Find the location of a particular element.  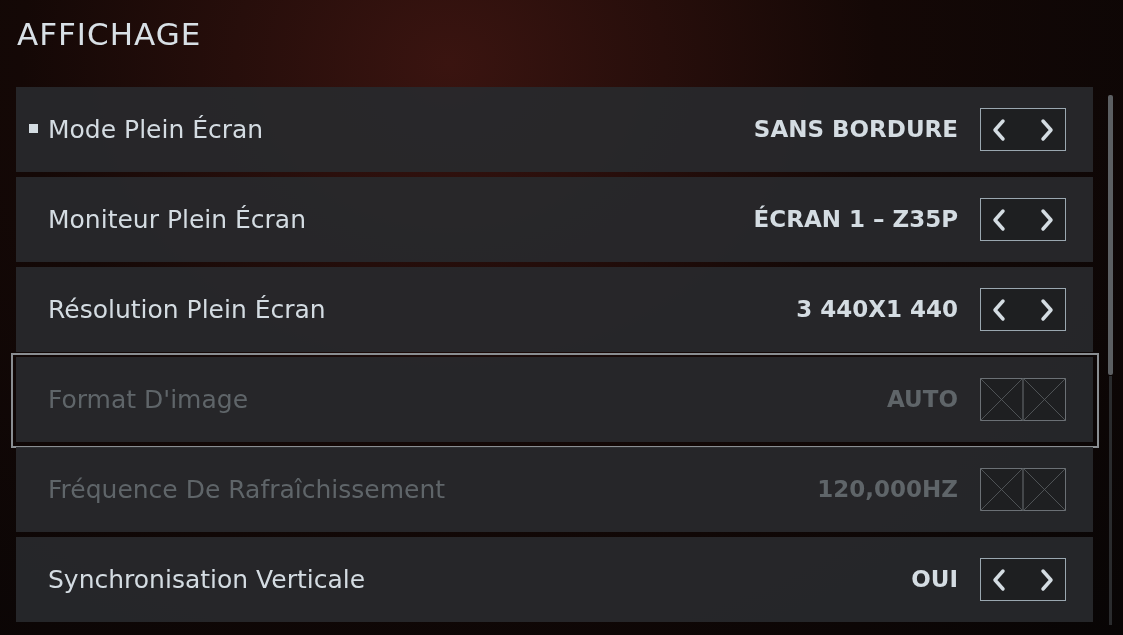

setting-value: SANS BORDURE is located at coordinates (855, 130).